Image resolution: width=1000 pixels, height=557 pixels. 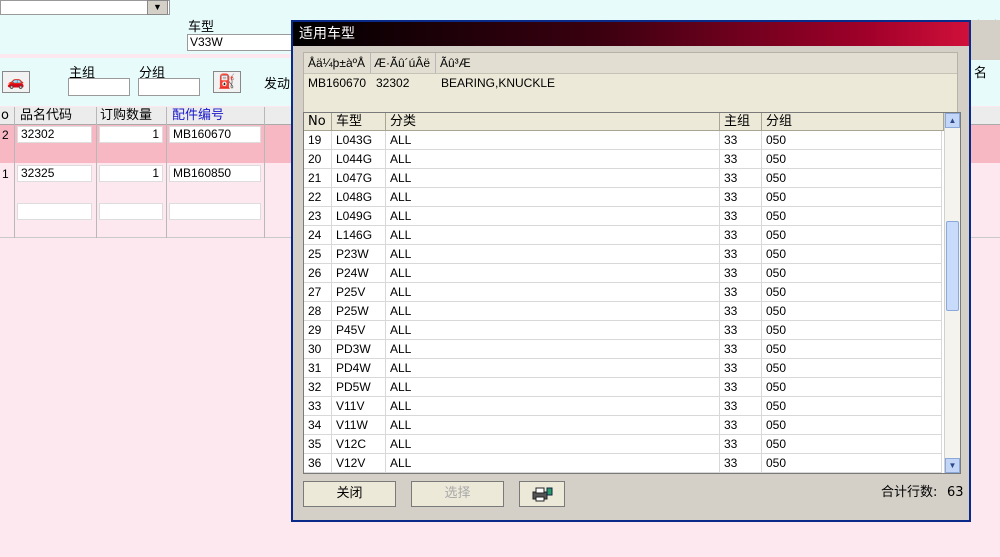 What do you see at coordinates (623, 273) in the screenshot?
I see `list-item: 26 P24W ALL 33 050` at bounding box center [623, 273].